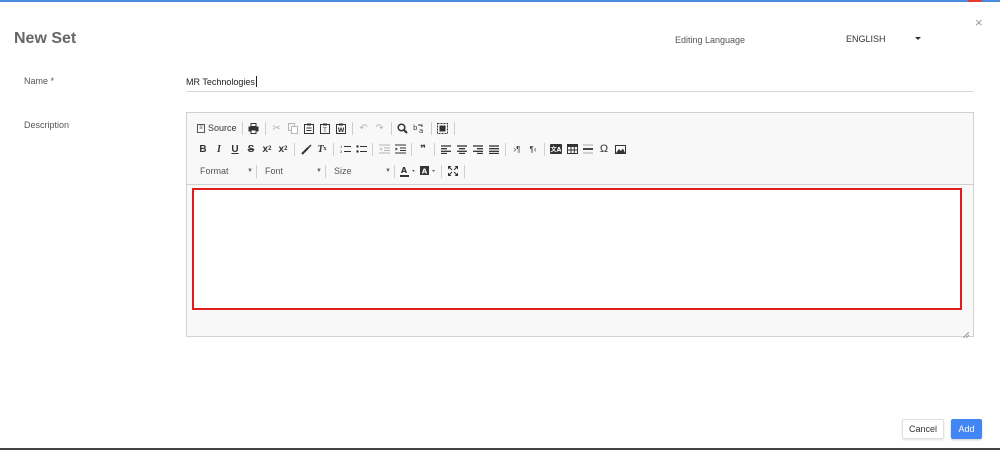 The image size is (1000, 450). I want to click on source-button: ≡ Source, so click(217, 128).